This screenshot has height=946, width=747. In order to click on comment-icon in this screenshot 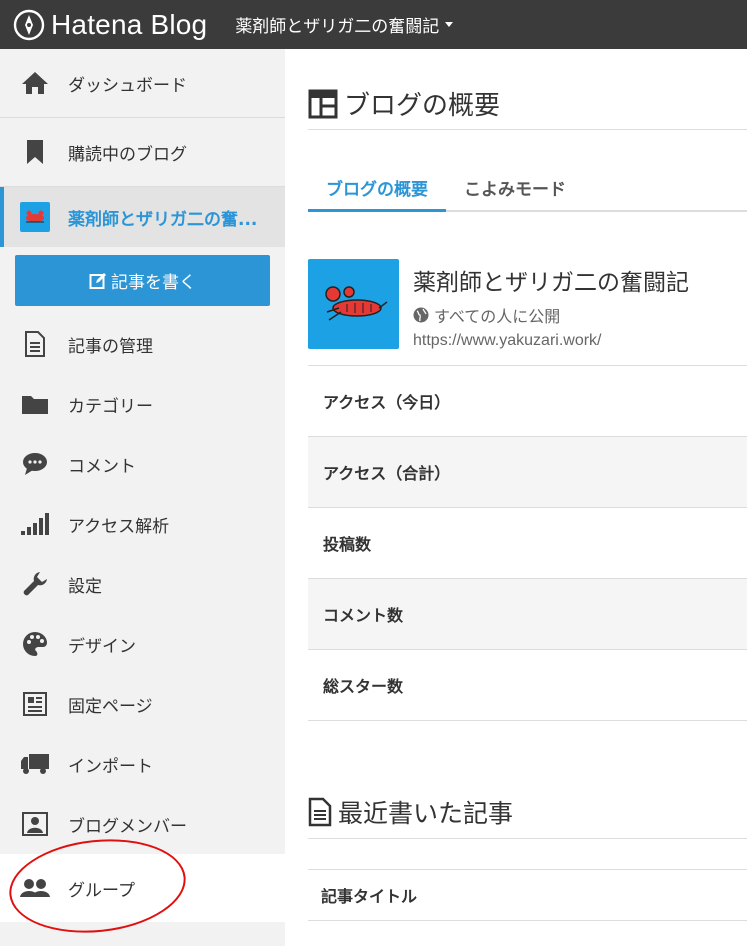, I will do `click(35, 464)`.